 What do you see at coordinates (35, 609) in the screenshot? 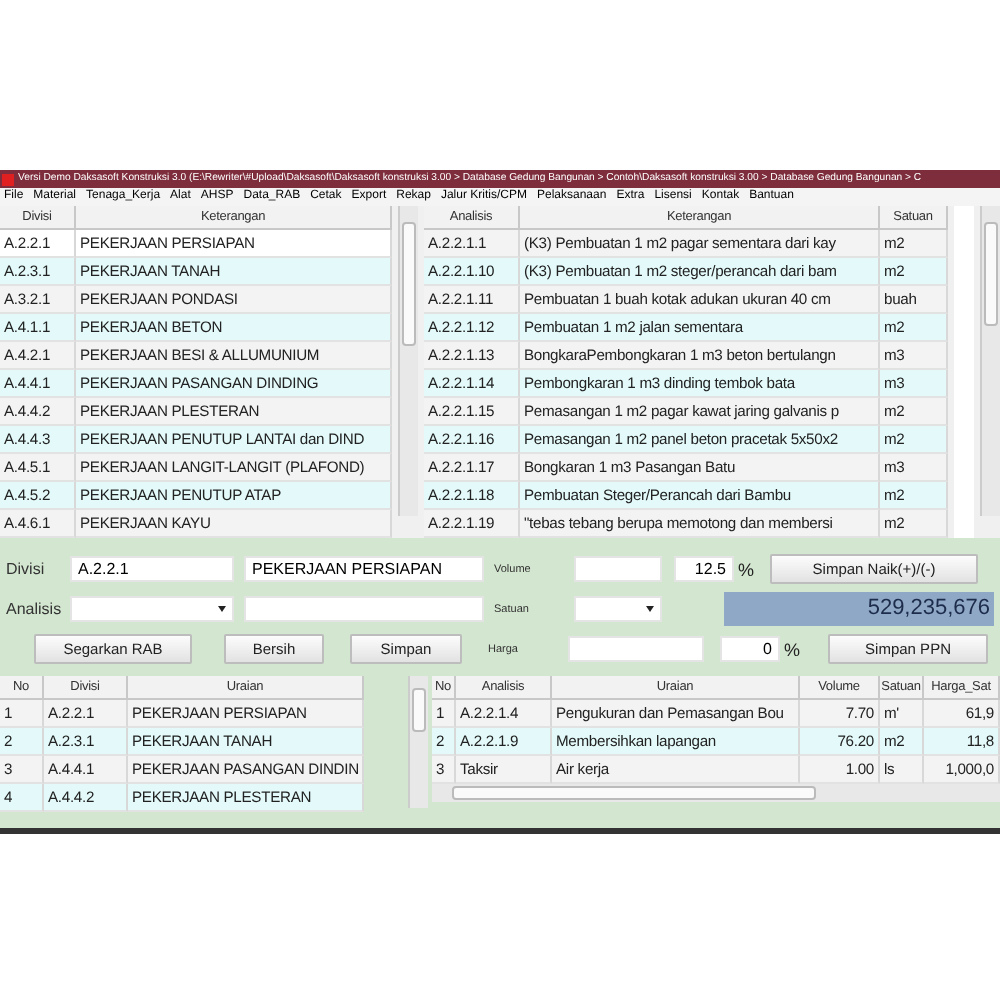
I see `field-label: Analisis` at bounding box center [35, 609].